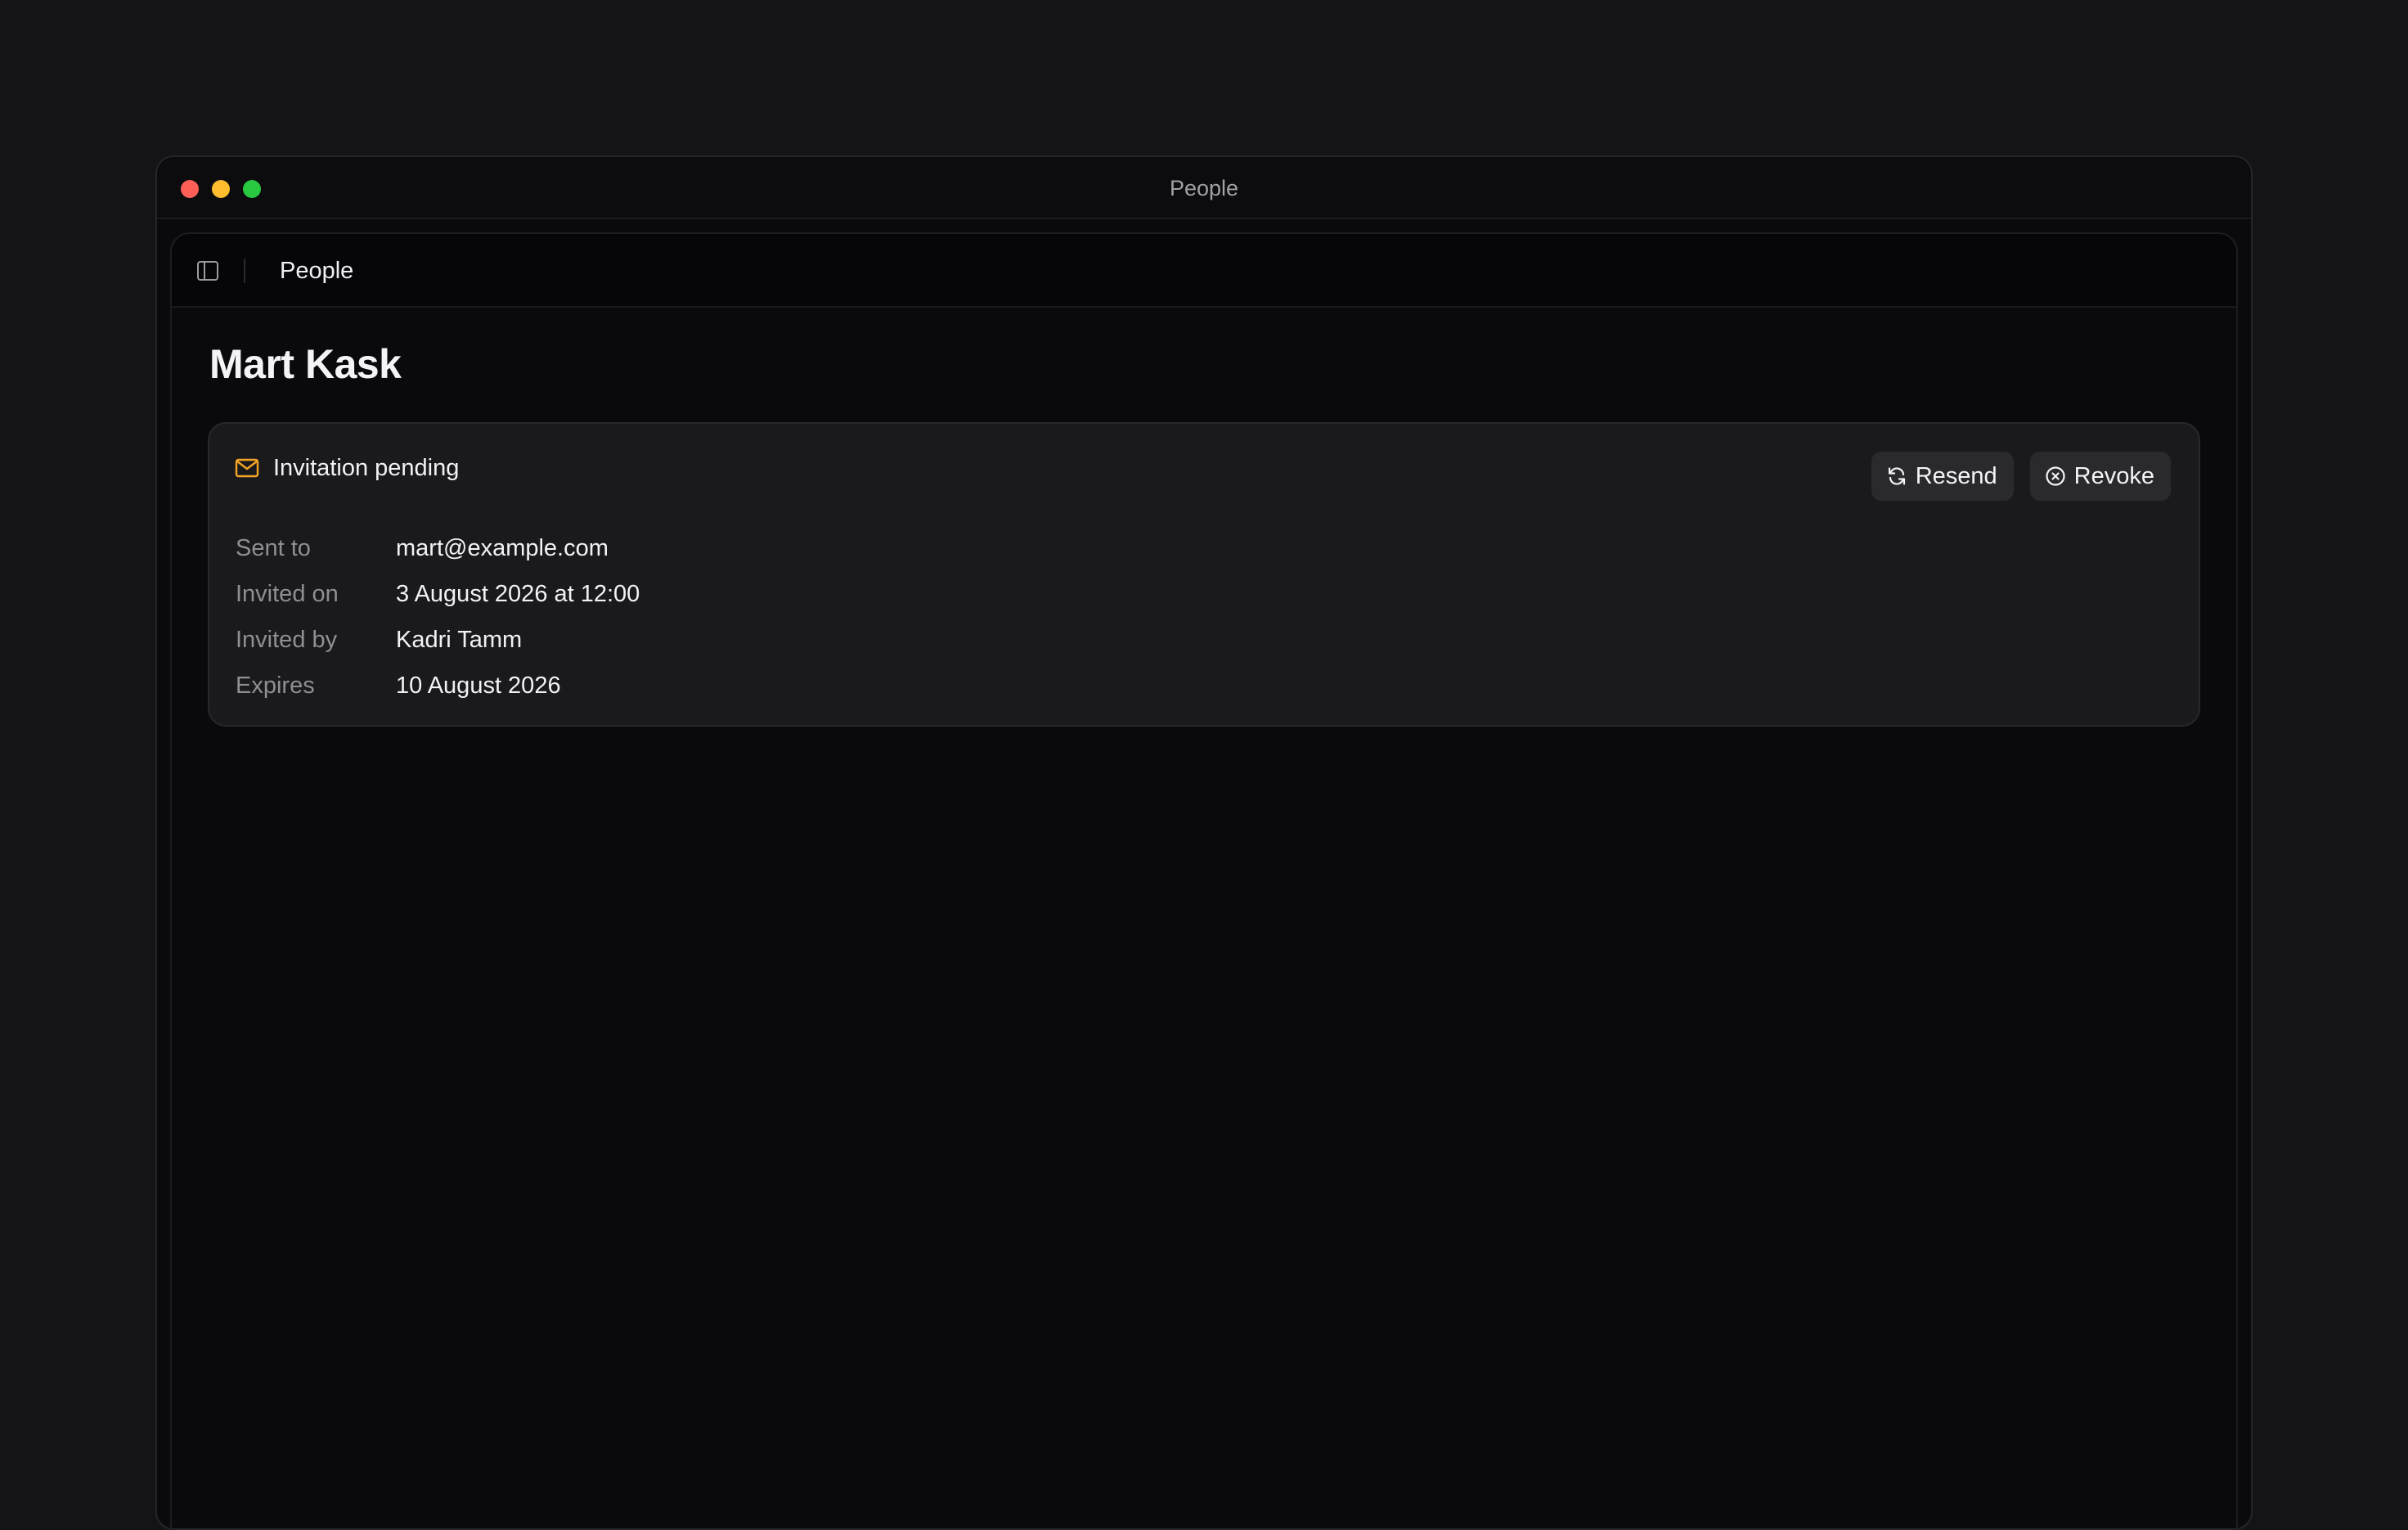 Image resolution: width=2408 pixels, height=1530 pixels. What do you see at coordinates (305, 364) in the screenshot?
I see `page-title: Mart Kask` at bounding box center [305, 364].